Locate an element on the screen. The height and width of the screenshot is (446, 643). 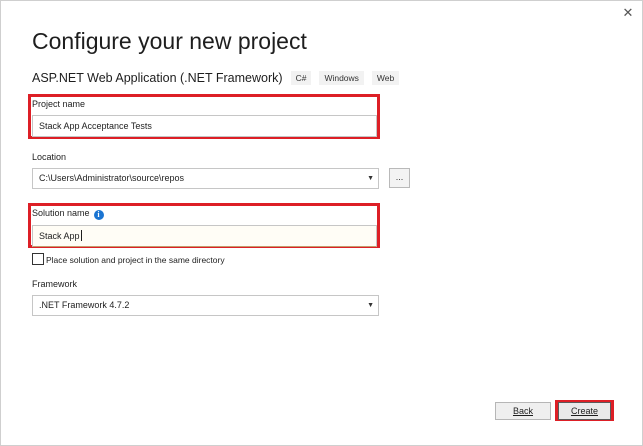
same-directory-checkbox is located at coordinates (38, 259).